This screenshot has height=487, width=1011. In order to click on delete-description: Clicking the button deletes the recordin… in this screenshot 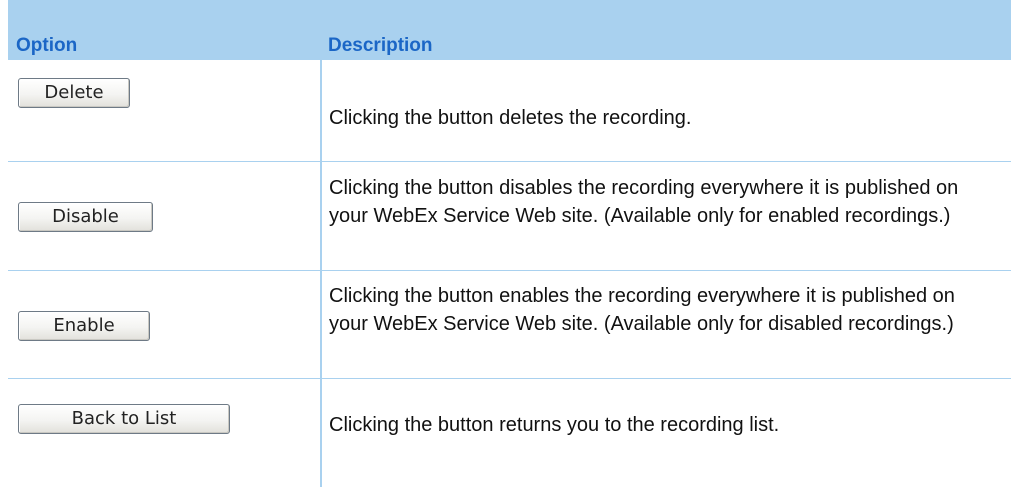, I will do `click(510, 118)`.